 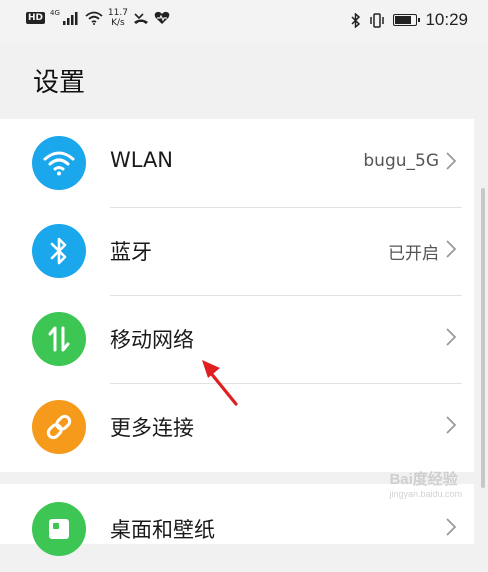 What do you see at coordinates (377, 20) in the screenshot?
I see `vibrate-icon` at bounding box center [377, 20].